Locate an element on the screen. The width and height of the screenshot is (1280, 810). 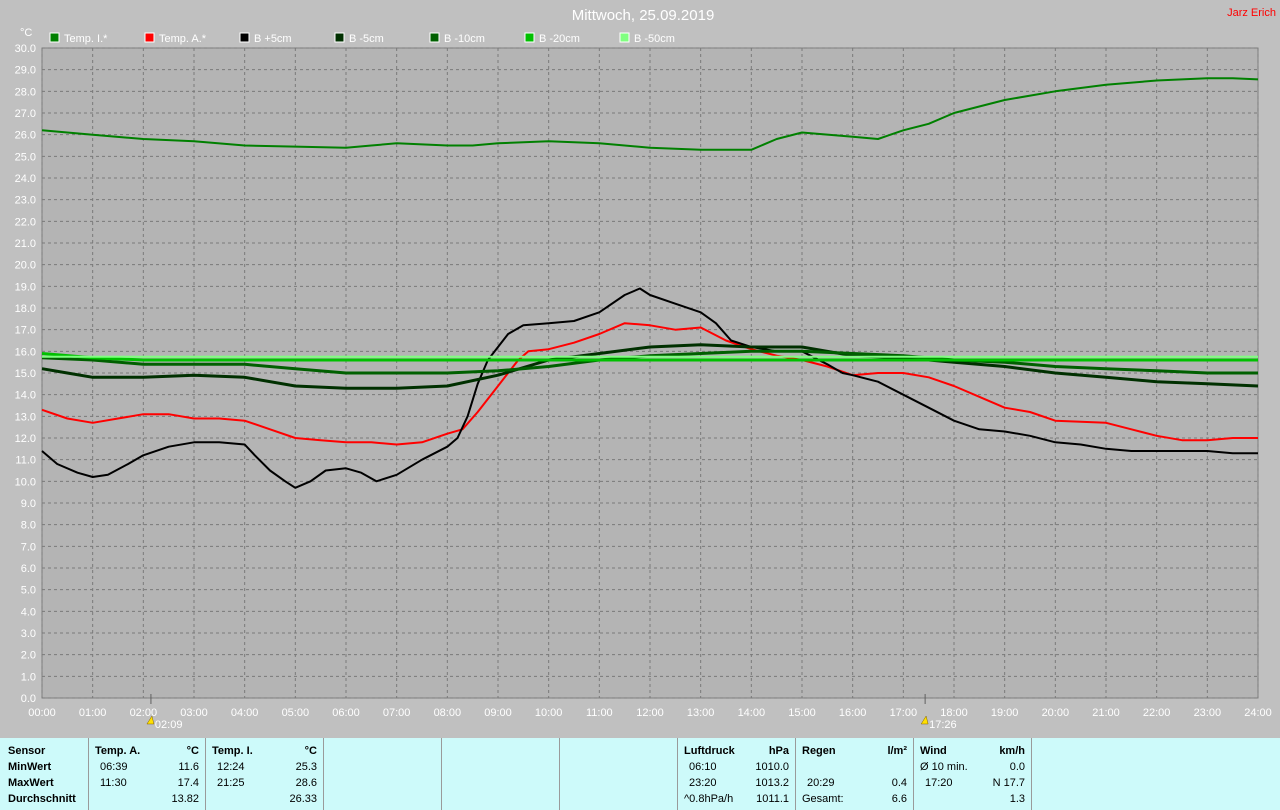
temp-a-column: Temp. A. °C 06:39 11.6 11:30 17.4 13.82 is located at coordinates (147, 774).